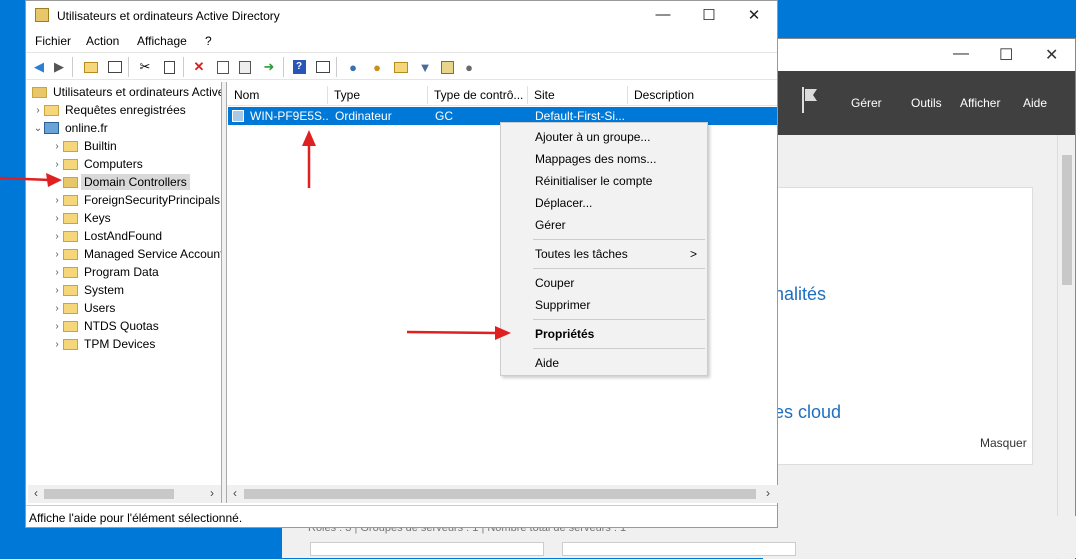 The height and width of the screenshot is (559, 1076). I want to click on users-icon: ●, so click(377, 67).